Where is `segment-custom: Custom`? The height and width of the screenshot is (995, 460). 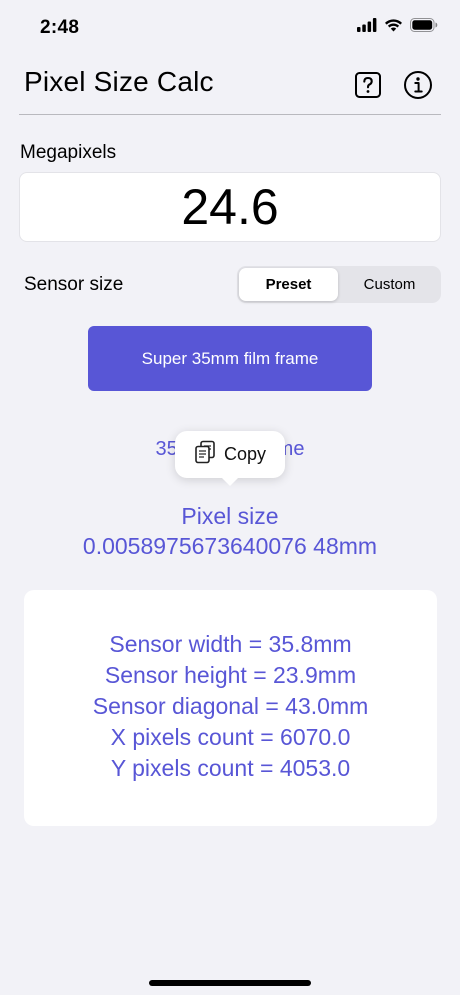
segment-custom: Custom is located at coordinates (389, 284).